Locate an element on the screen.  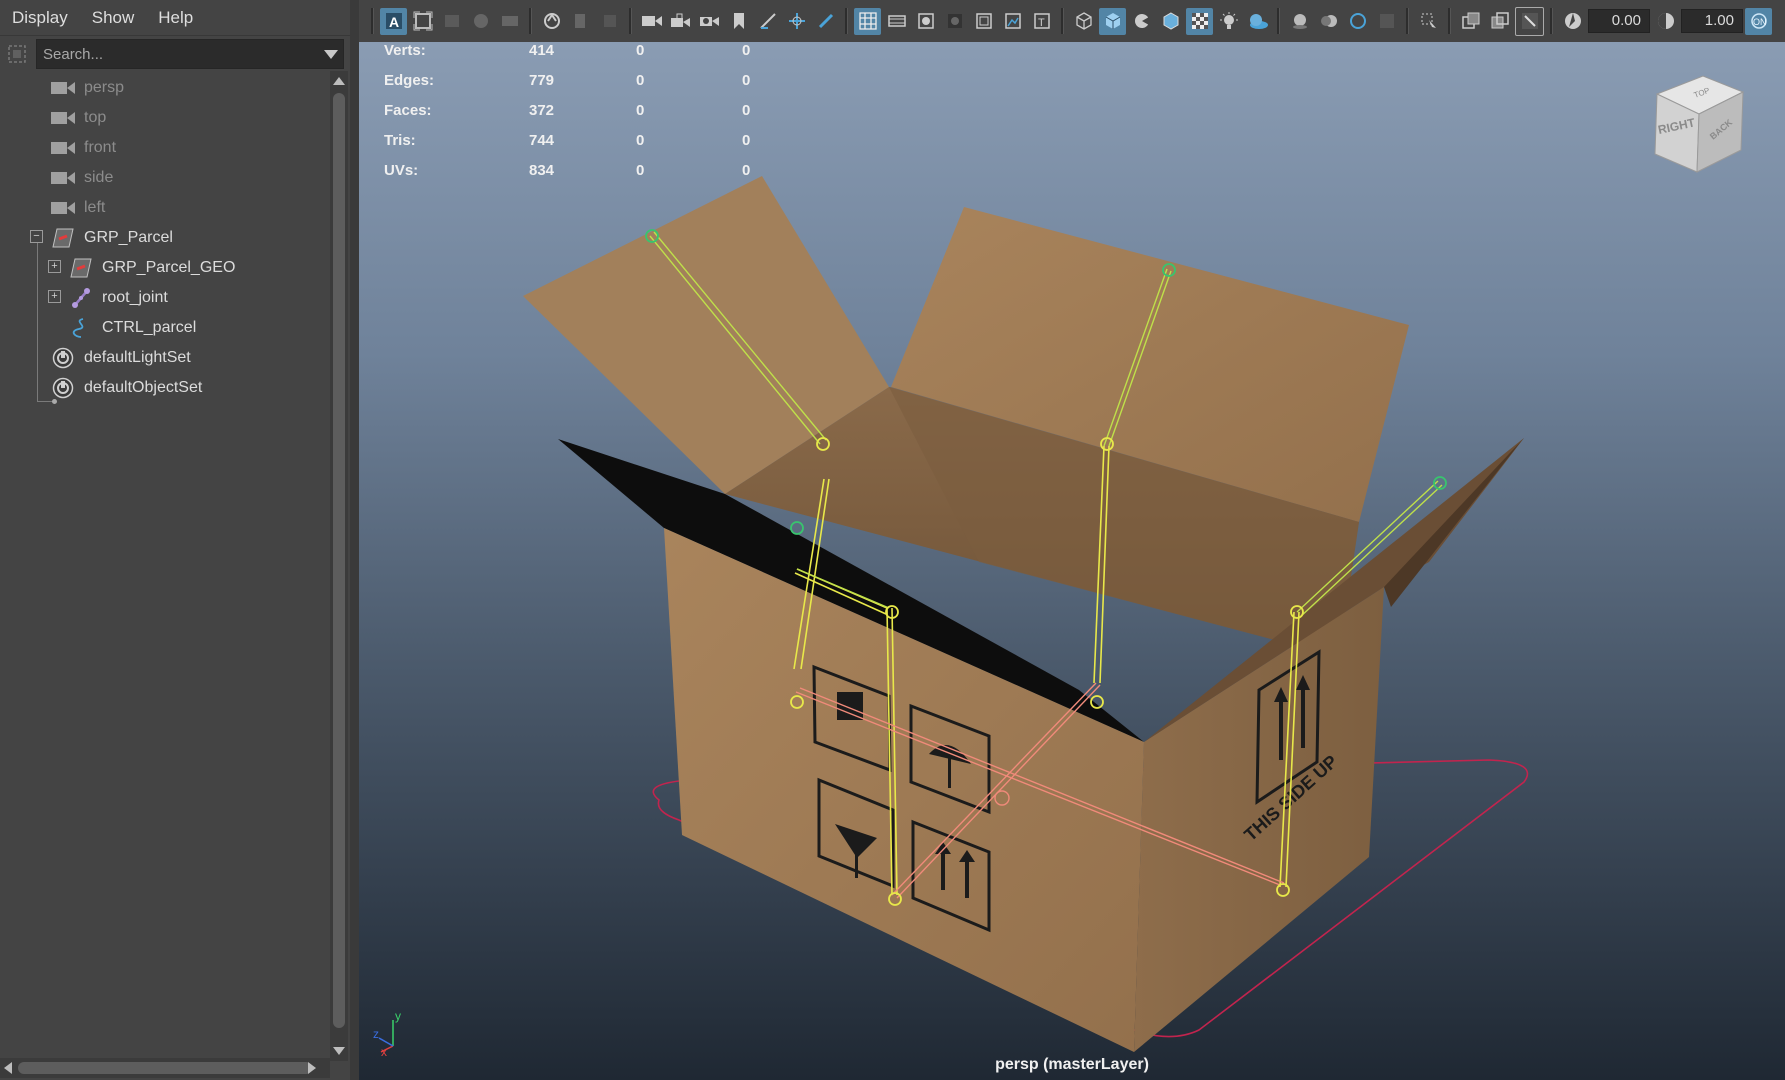
safe-action-icon is located at coordinates (925, 21).